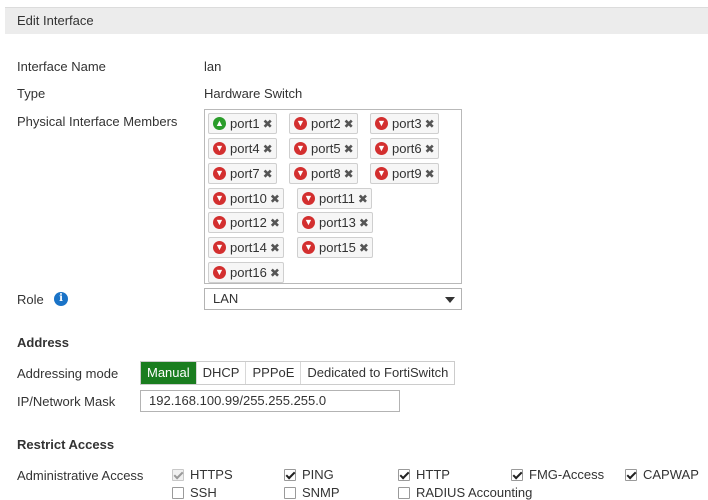 Image resolution: width=708 pixels, height=500 pixels. I want to click on admin-access-label: HTTP, so click(433, 474).